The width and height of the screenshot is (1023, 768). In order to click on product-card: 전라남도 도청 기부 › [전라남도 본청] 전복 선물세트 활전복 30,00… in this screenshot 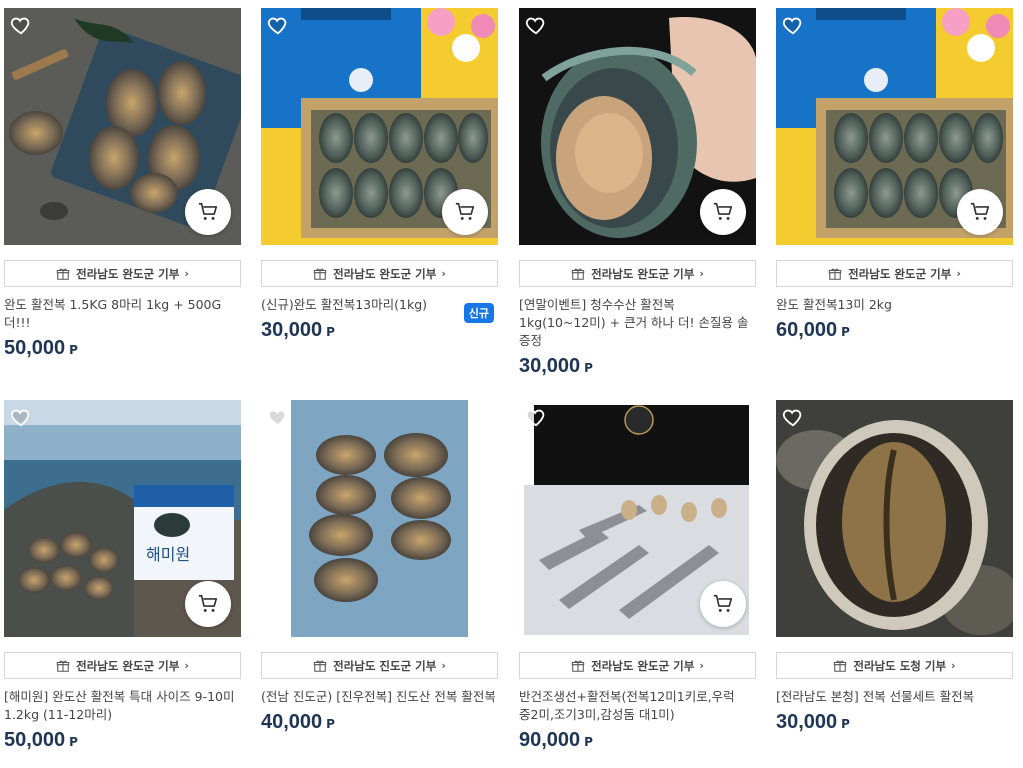, I will do `click(894, 568)`.